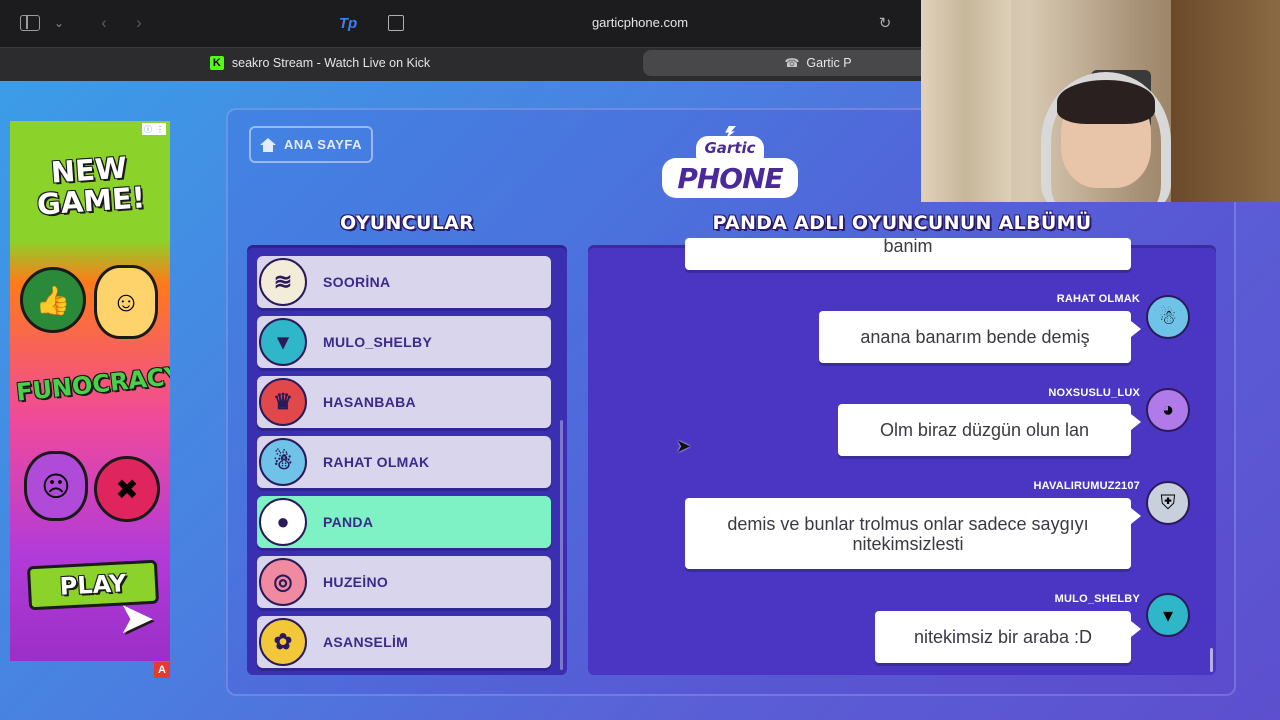 Image resolution: width=1280 pixels, height=720 pixels. I want to click on back-icon: ‹, so click(104, 23).